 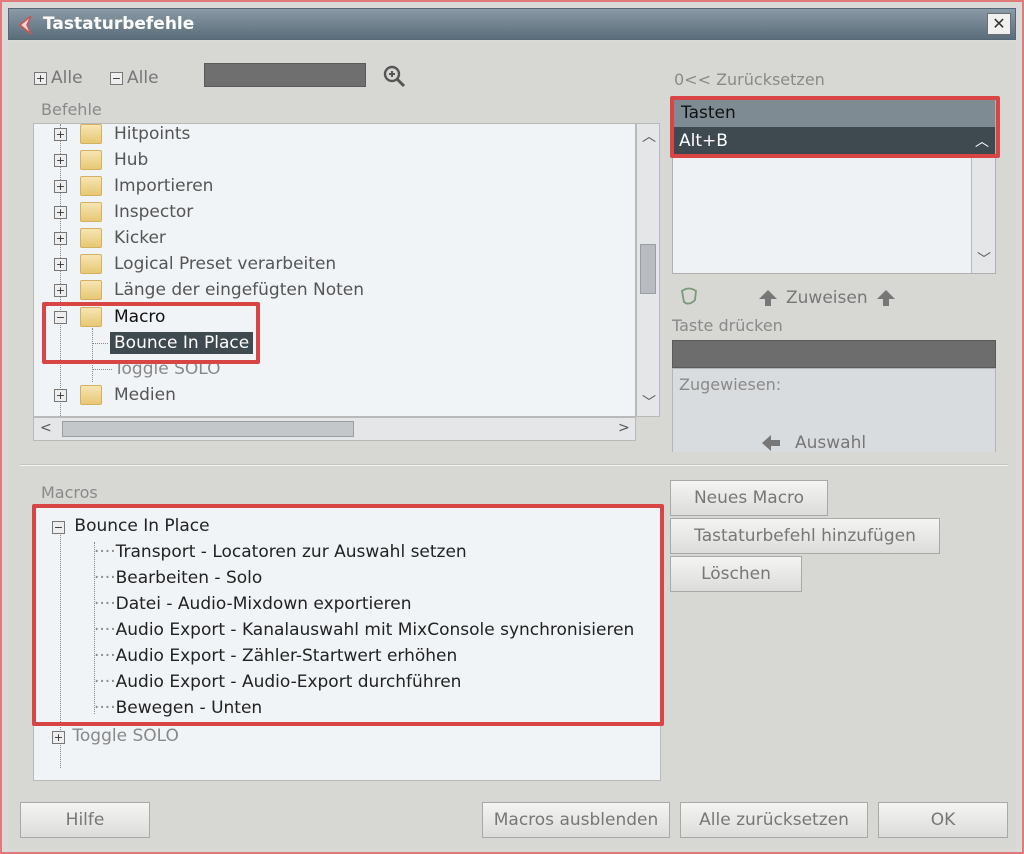 I want to click on tree-item-inspector: + Inspector, so click(x=334, y=212).